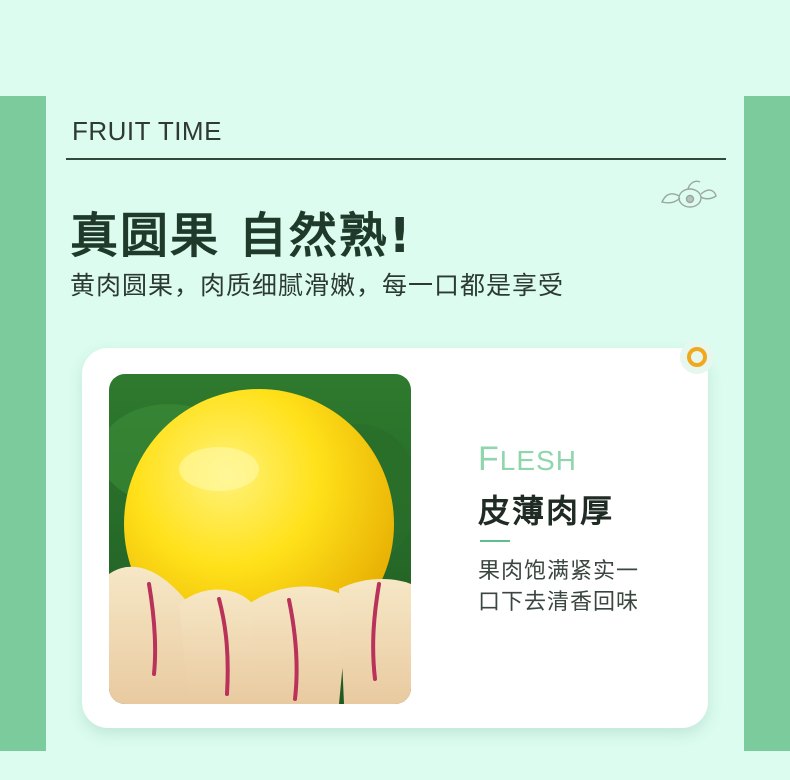  I want to click on card-eyebrow-rest: LESH, so click(538, 460).